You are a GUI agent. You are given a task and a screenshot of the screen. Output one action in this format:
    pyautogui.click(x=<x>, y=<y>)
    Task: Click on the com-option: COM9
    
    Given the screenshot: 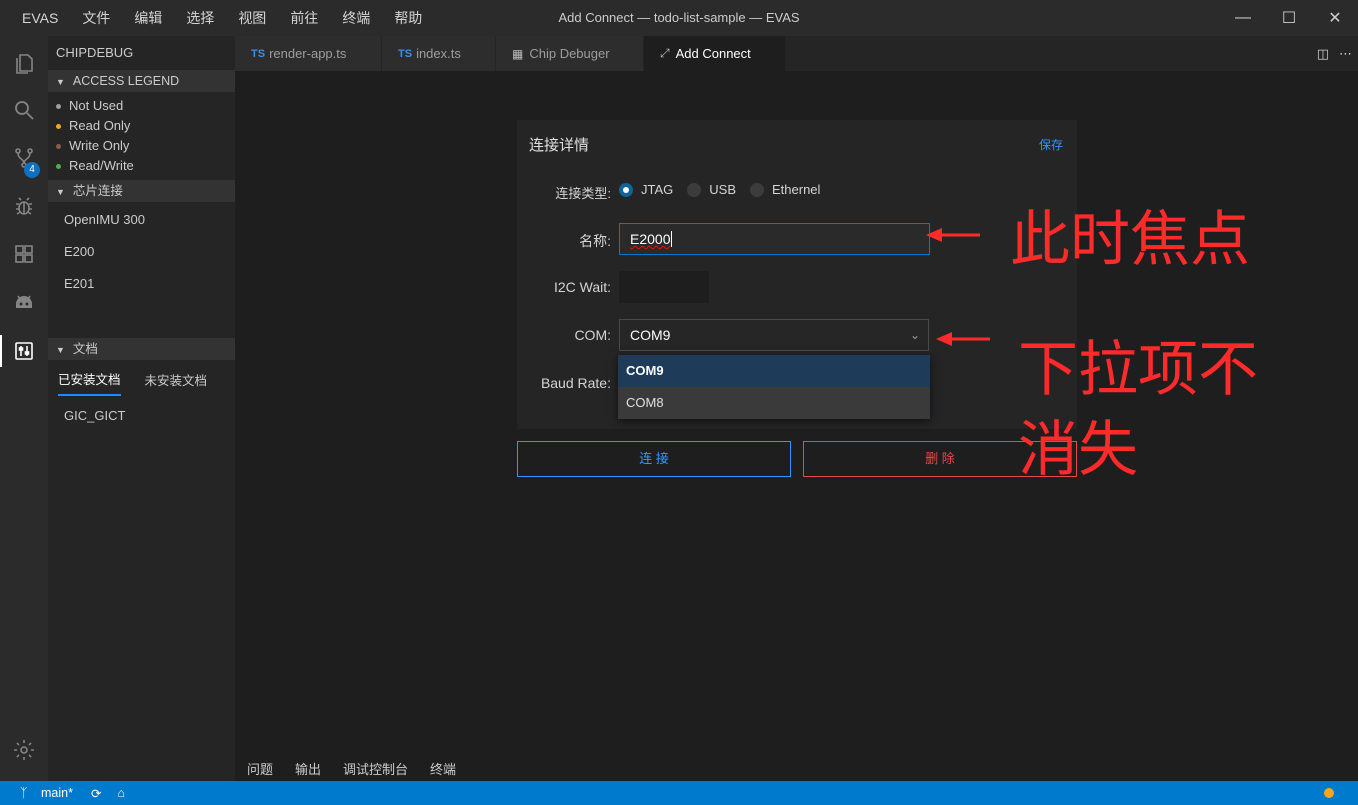 What is the action you would take?
    pyautogui.click(x=774, y=371)
    